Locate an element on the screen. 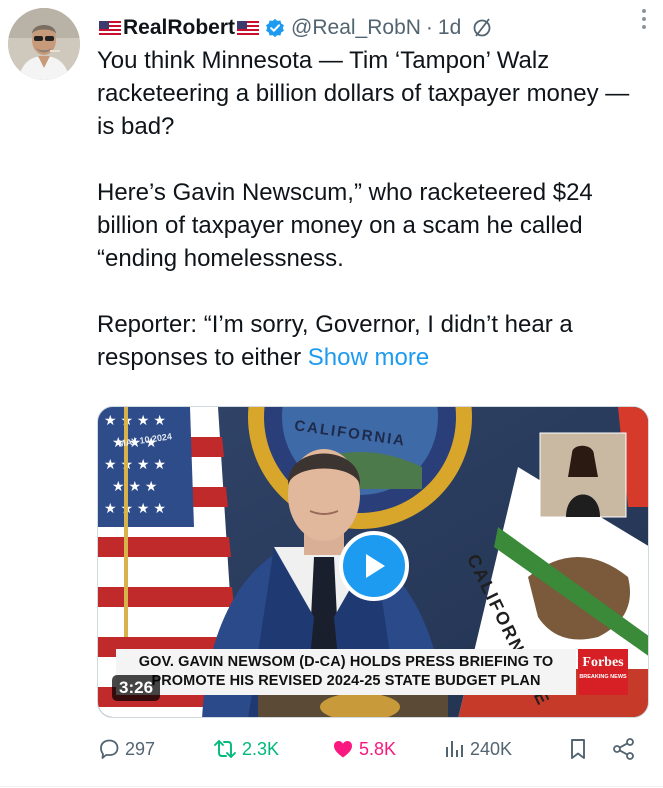  reply-button: 297 is located at coordinates (126, 749).